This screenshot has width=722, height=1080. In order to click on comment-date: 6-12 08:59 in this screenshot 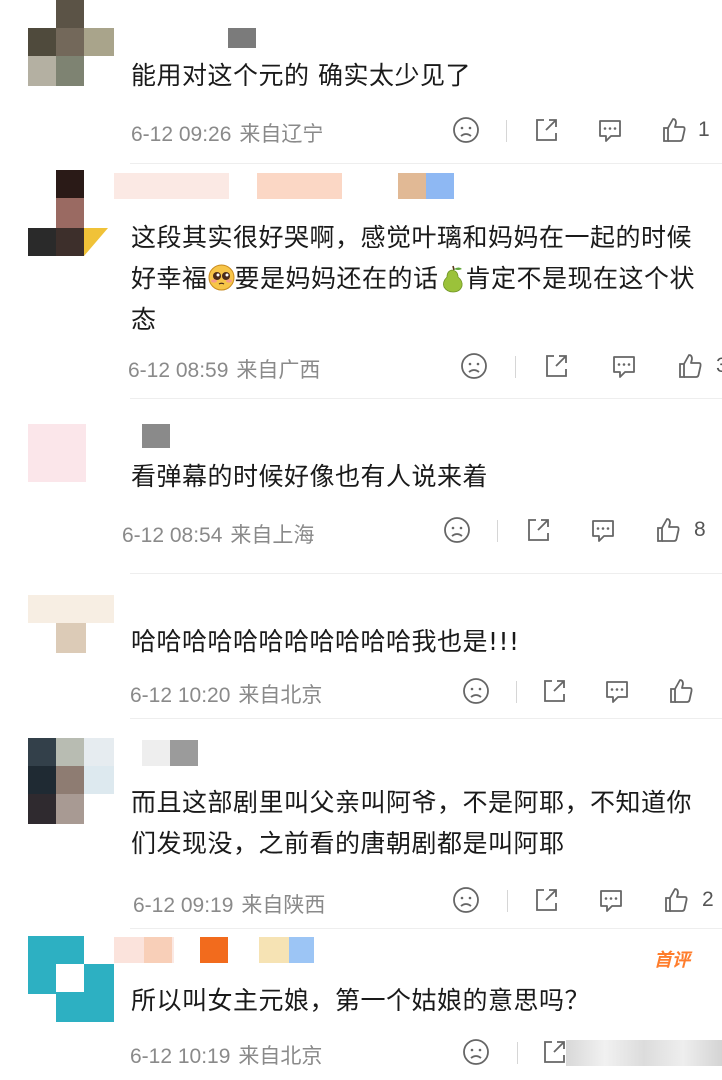, I will do `click(178, 370)`.